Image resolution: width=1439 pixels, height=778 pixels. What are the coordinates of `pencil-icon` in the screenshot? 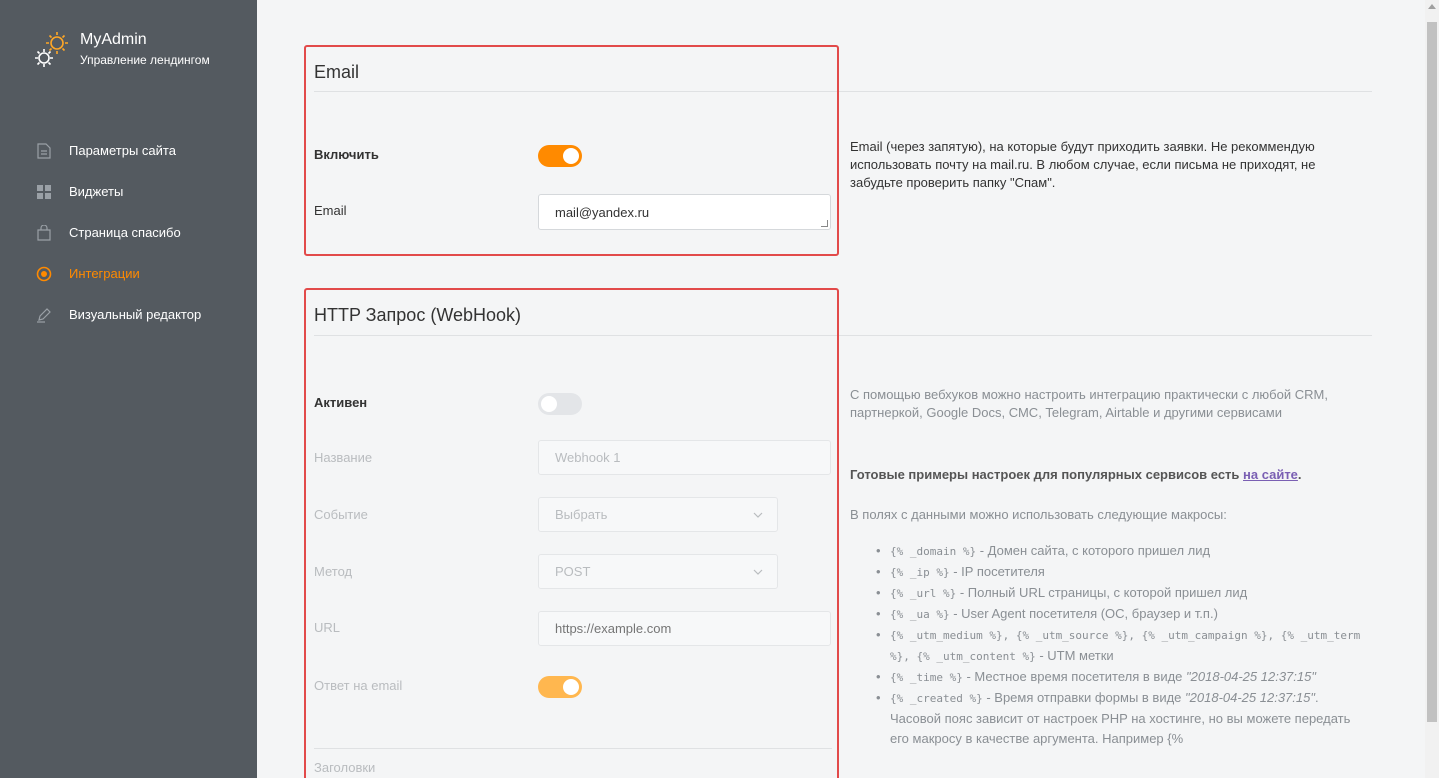 It's located at (44, 315).